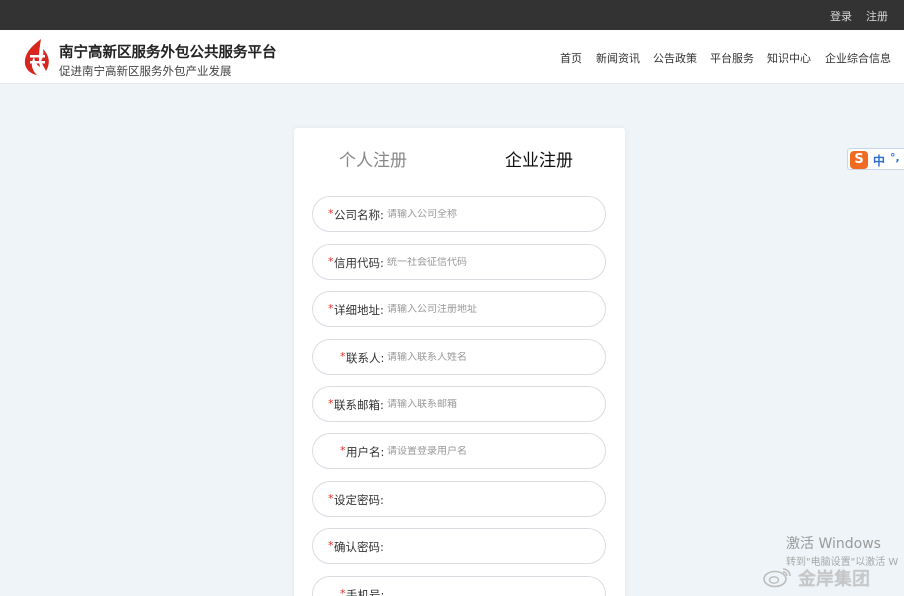 The height and width of the screenshot is (596, 904). I want to click on weibo-icon, so click(777, 578).